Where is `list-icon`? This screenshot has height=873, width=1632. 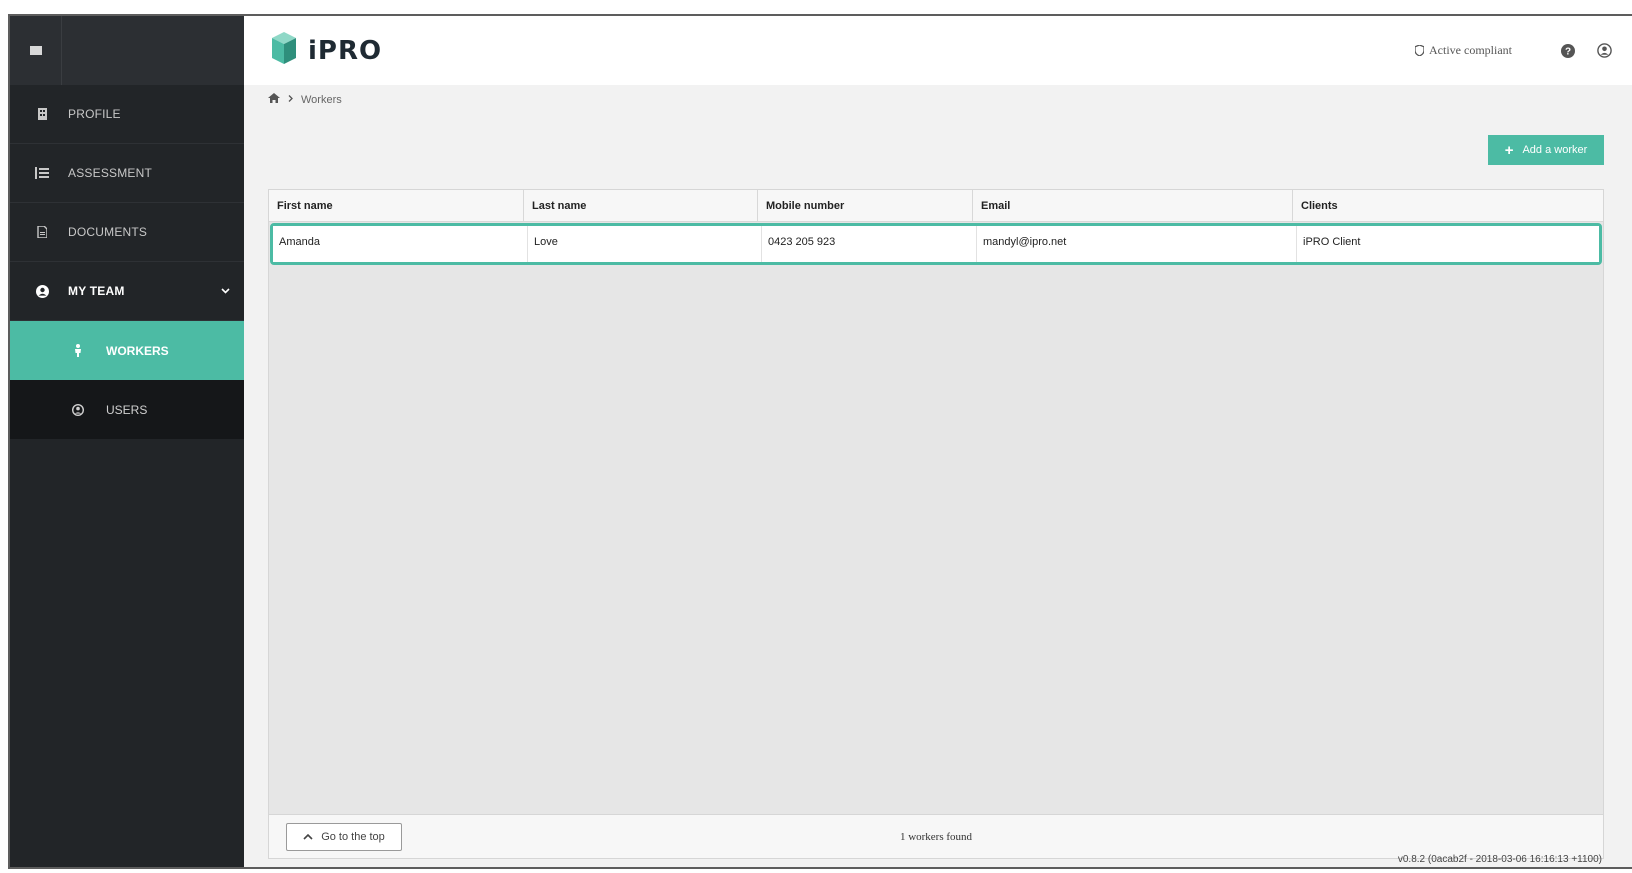
list-icon is located at coordinates (42, 173).